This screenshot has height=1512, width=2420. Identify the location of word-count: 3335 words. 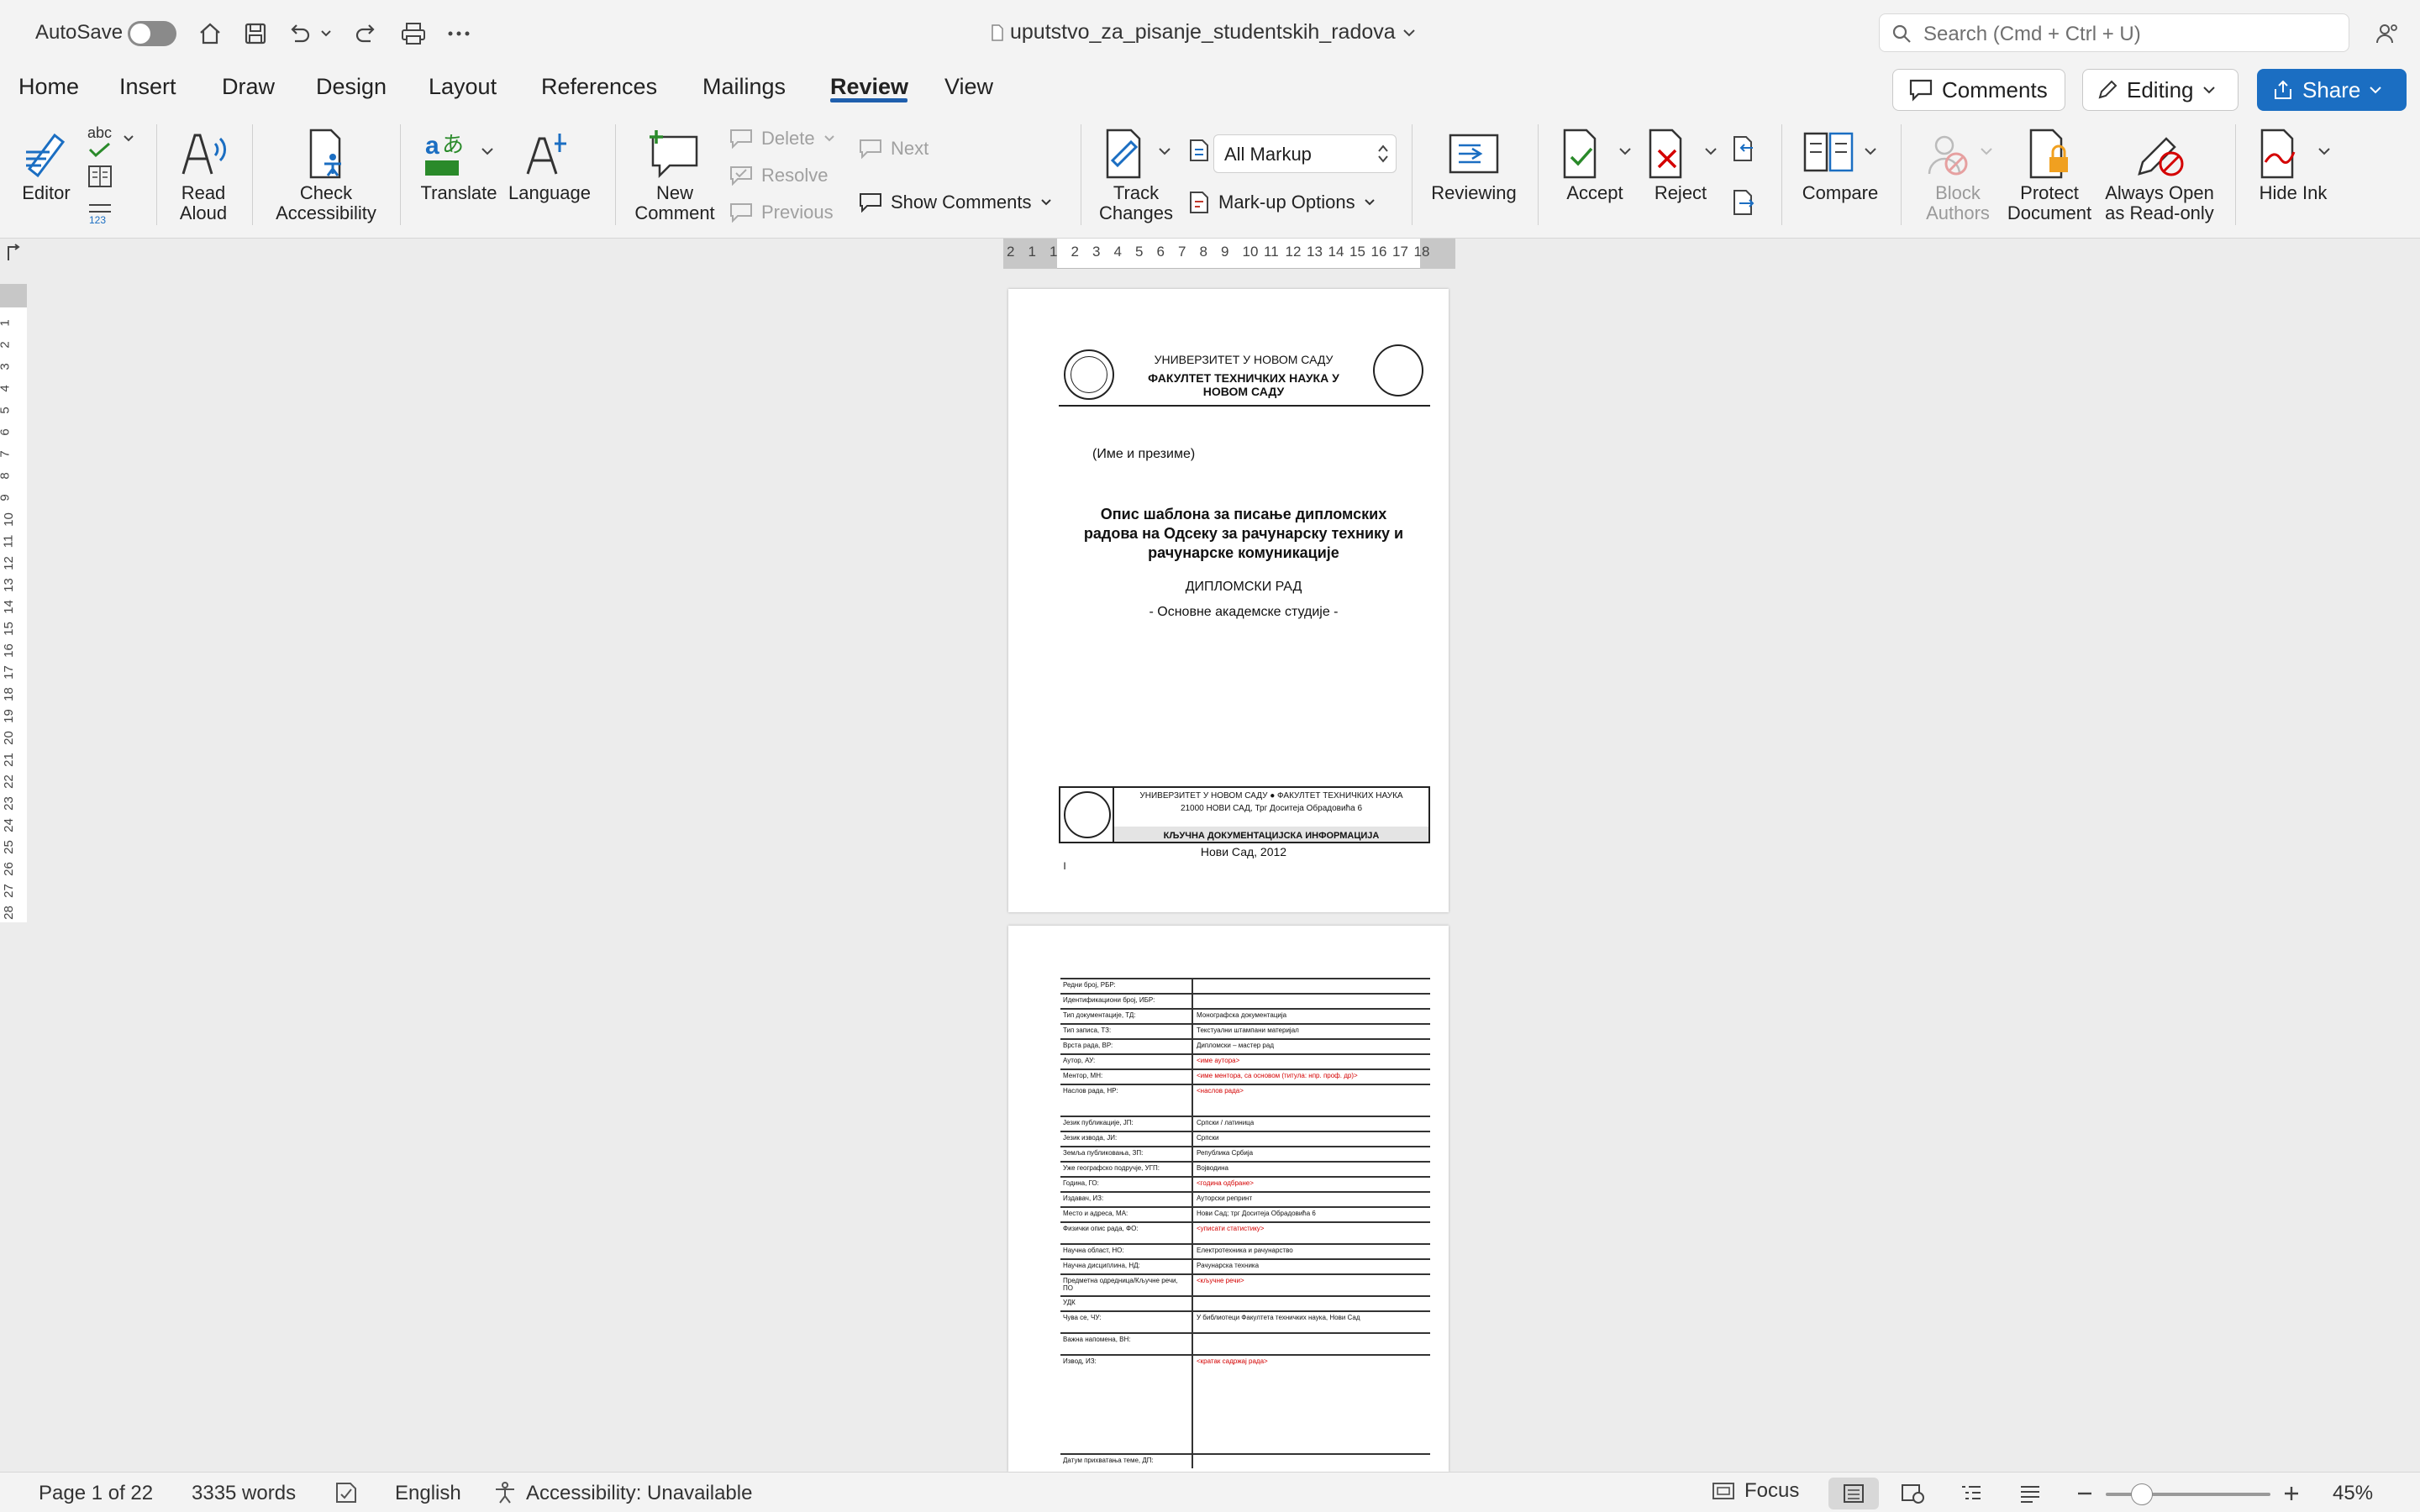
(244, 1493).